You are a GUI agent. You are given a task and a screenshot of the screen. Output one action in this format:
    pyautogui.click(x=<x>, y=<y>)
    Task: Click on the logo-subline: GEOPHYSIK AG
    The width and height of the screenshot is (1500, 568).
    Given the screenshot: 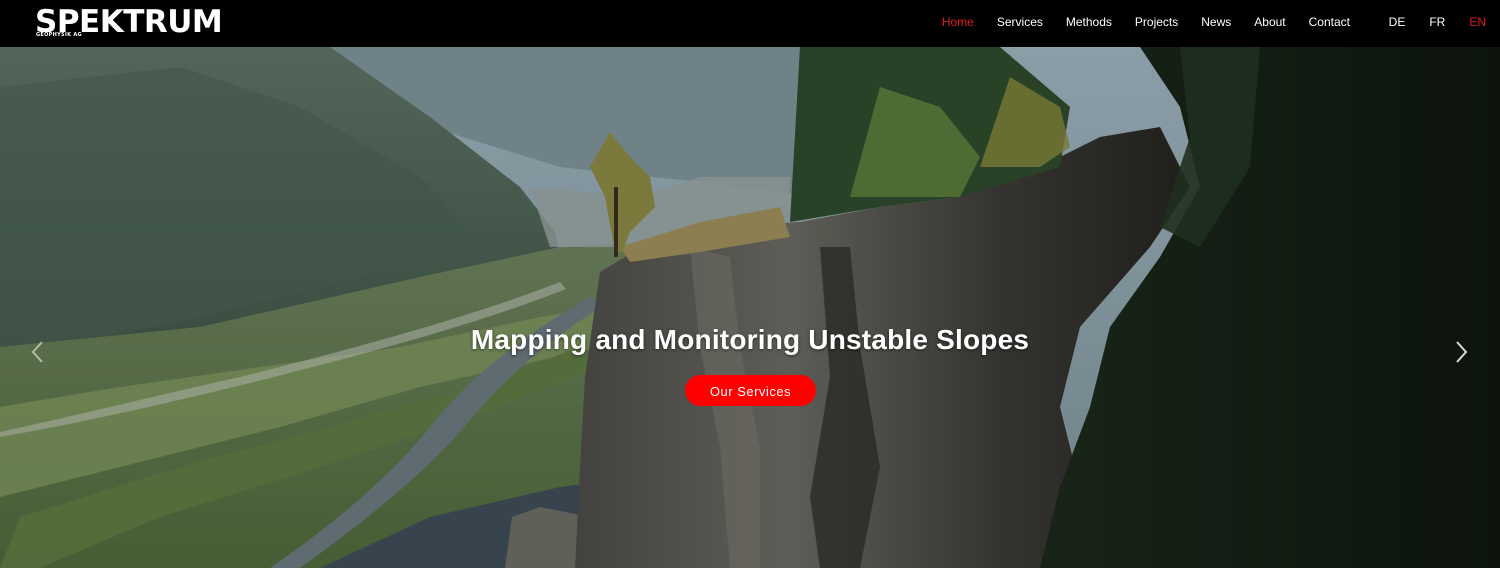 What is the action you would take?
    pyautogui.click(x=60, y=35)
    